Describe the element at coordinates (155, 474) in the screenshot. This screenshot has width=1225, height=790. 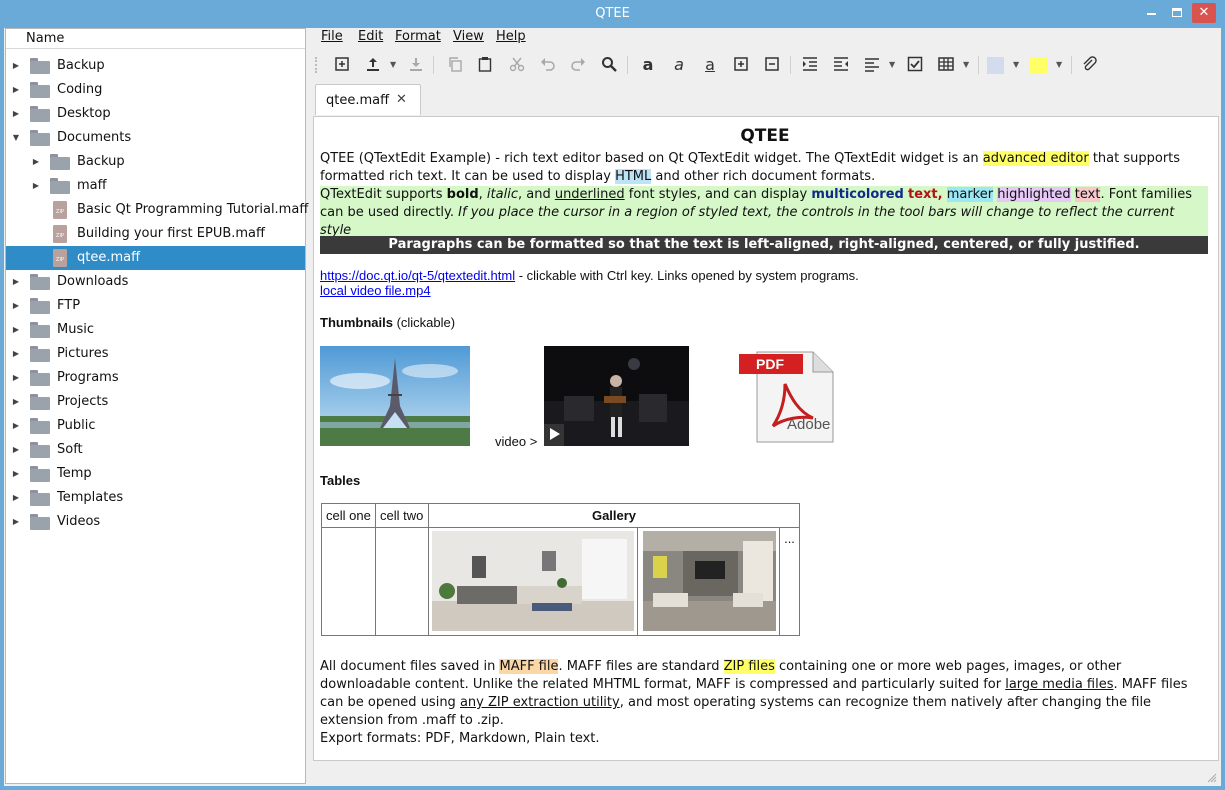
I see `tree-item: ▶ Temp` at that location.